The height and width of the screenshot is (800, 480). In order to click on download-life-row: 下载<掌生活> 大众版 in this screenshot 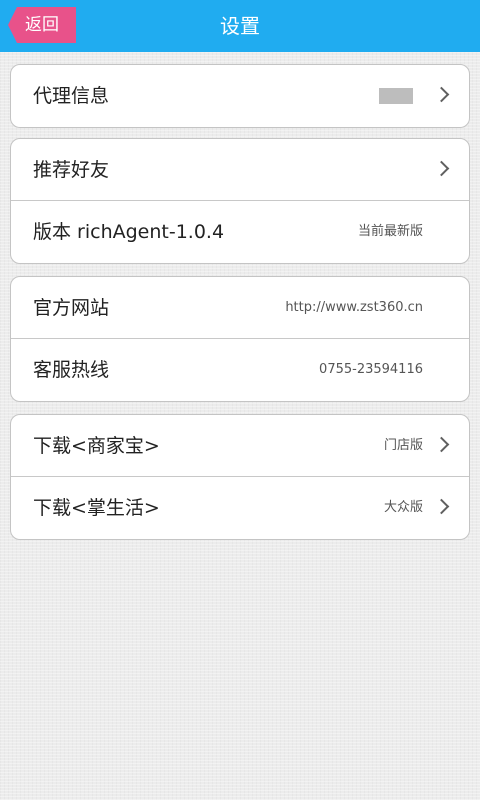, I will do `click(240, 508)`.